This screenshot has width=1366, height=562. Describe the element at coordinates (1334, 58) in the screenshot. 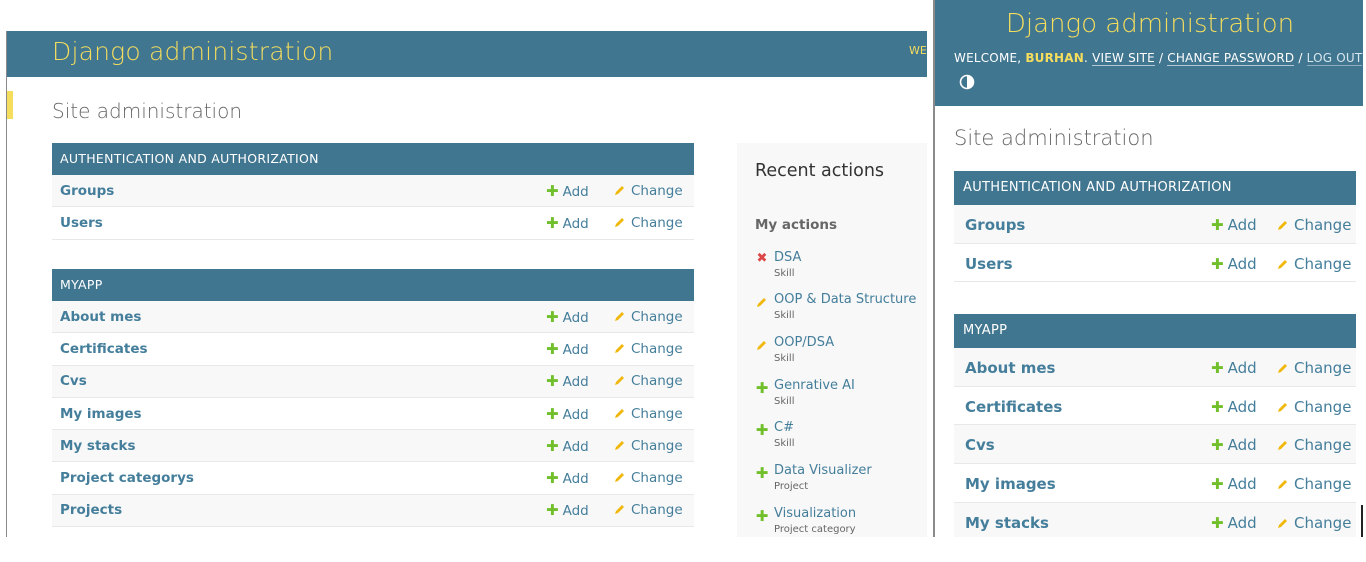

I see `log-out-button: LOG OUT` at that location.